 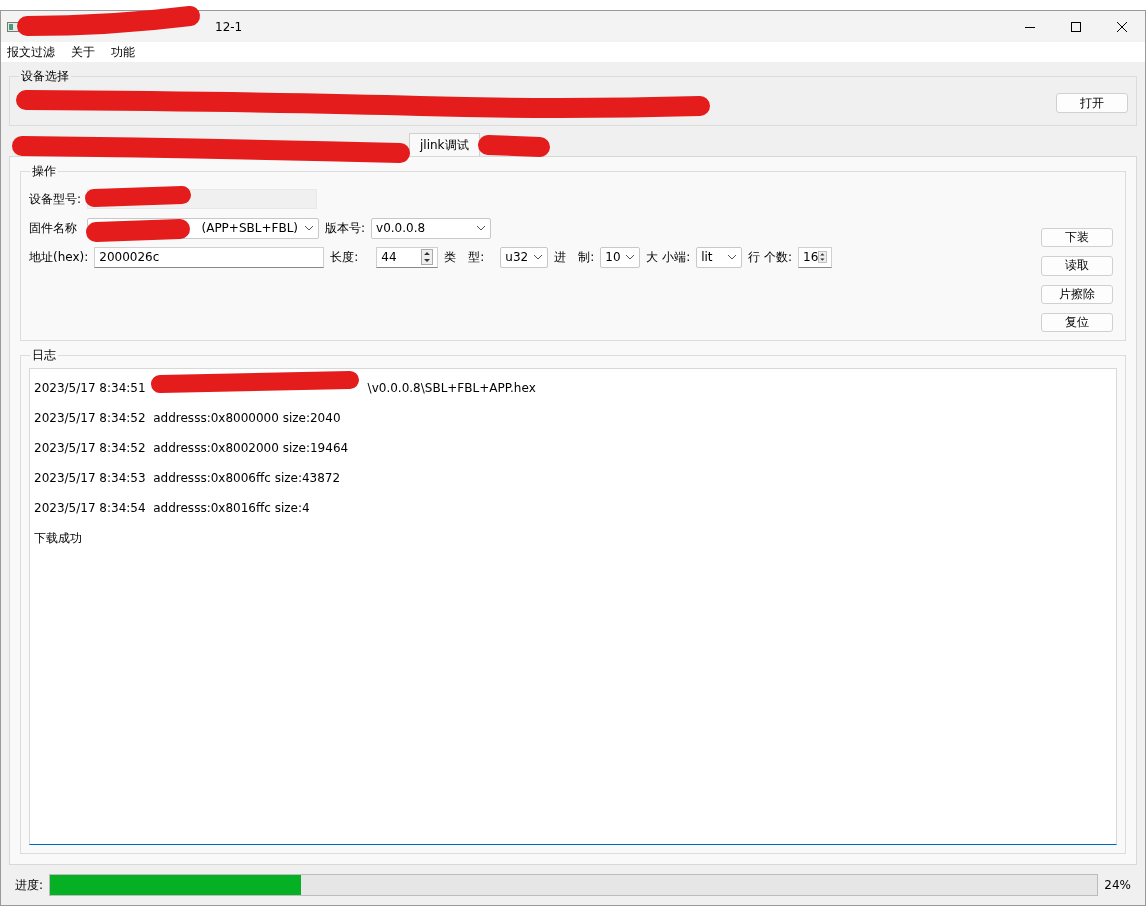 I want to click on redaction-mark, so click(x=514, y=146).